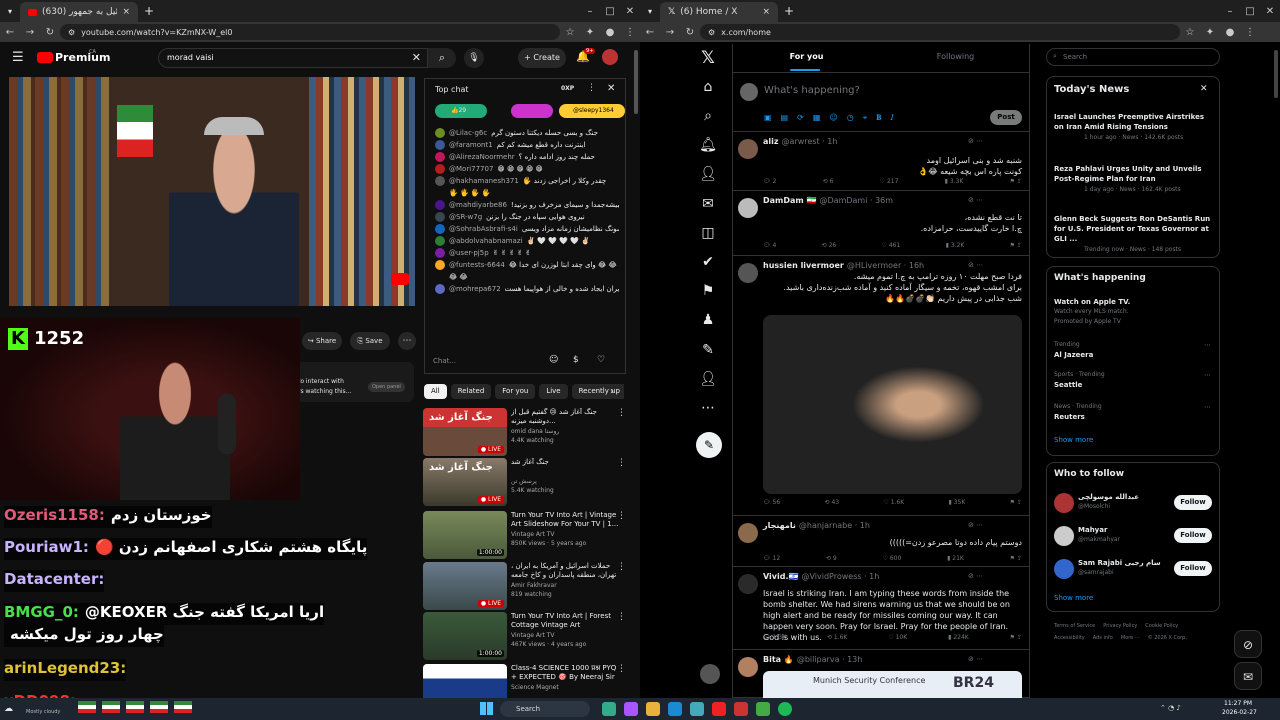 The height and width of the screenshot is (720, 1280). I want to click on tweet-handle: @DamDami · 36m, so click(857, 200).